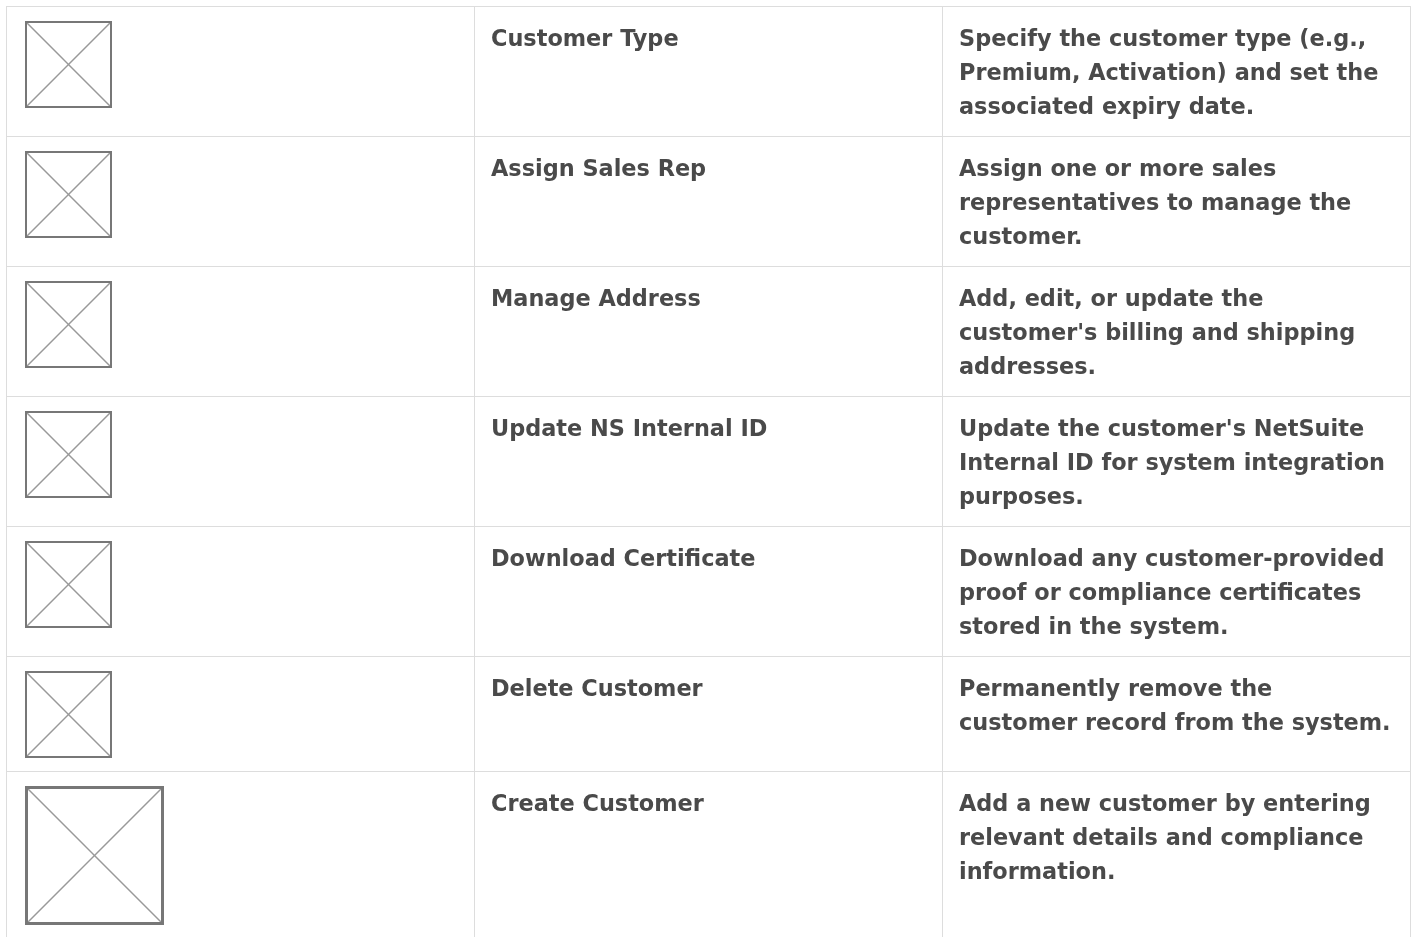 Image resolution: width=1416 pixels, height=937 pixels. What do you see at coordinates (1155, 202) in the screenshot?
I see `action-description: Assign one or more sales representatives to manage the customer.` at bounding box center [1155, 202].